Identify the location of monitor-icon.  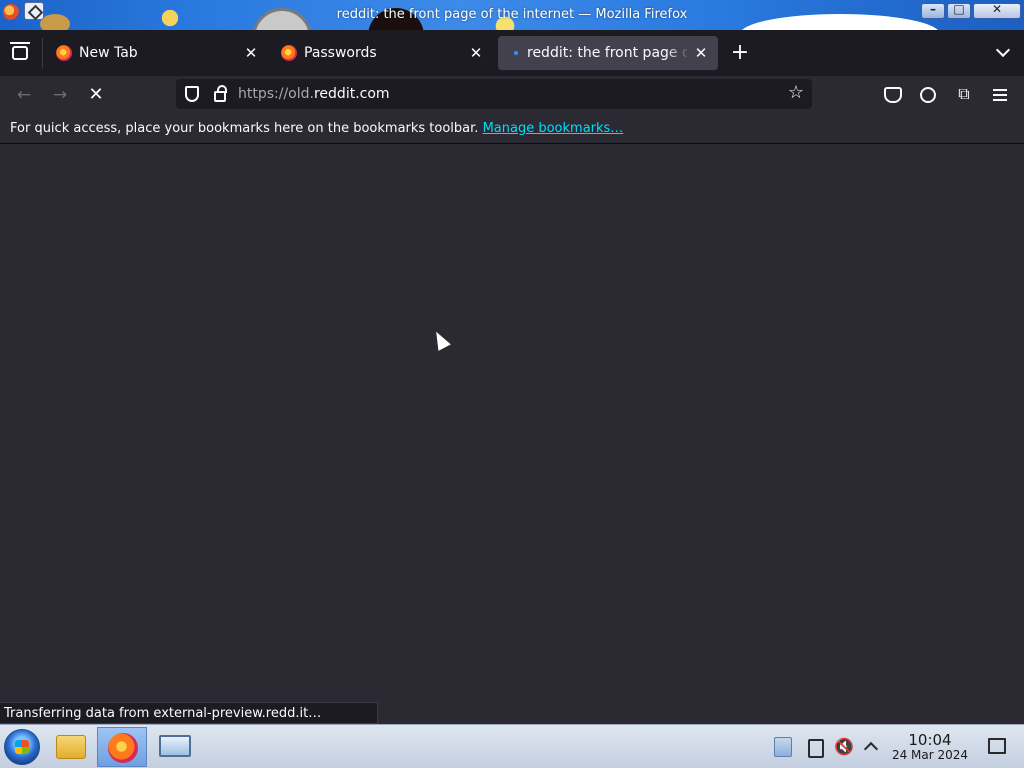
(175, 746).